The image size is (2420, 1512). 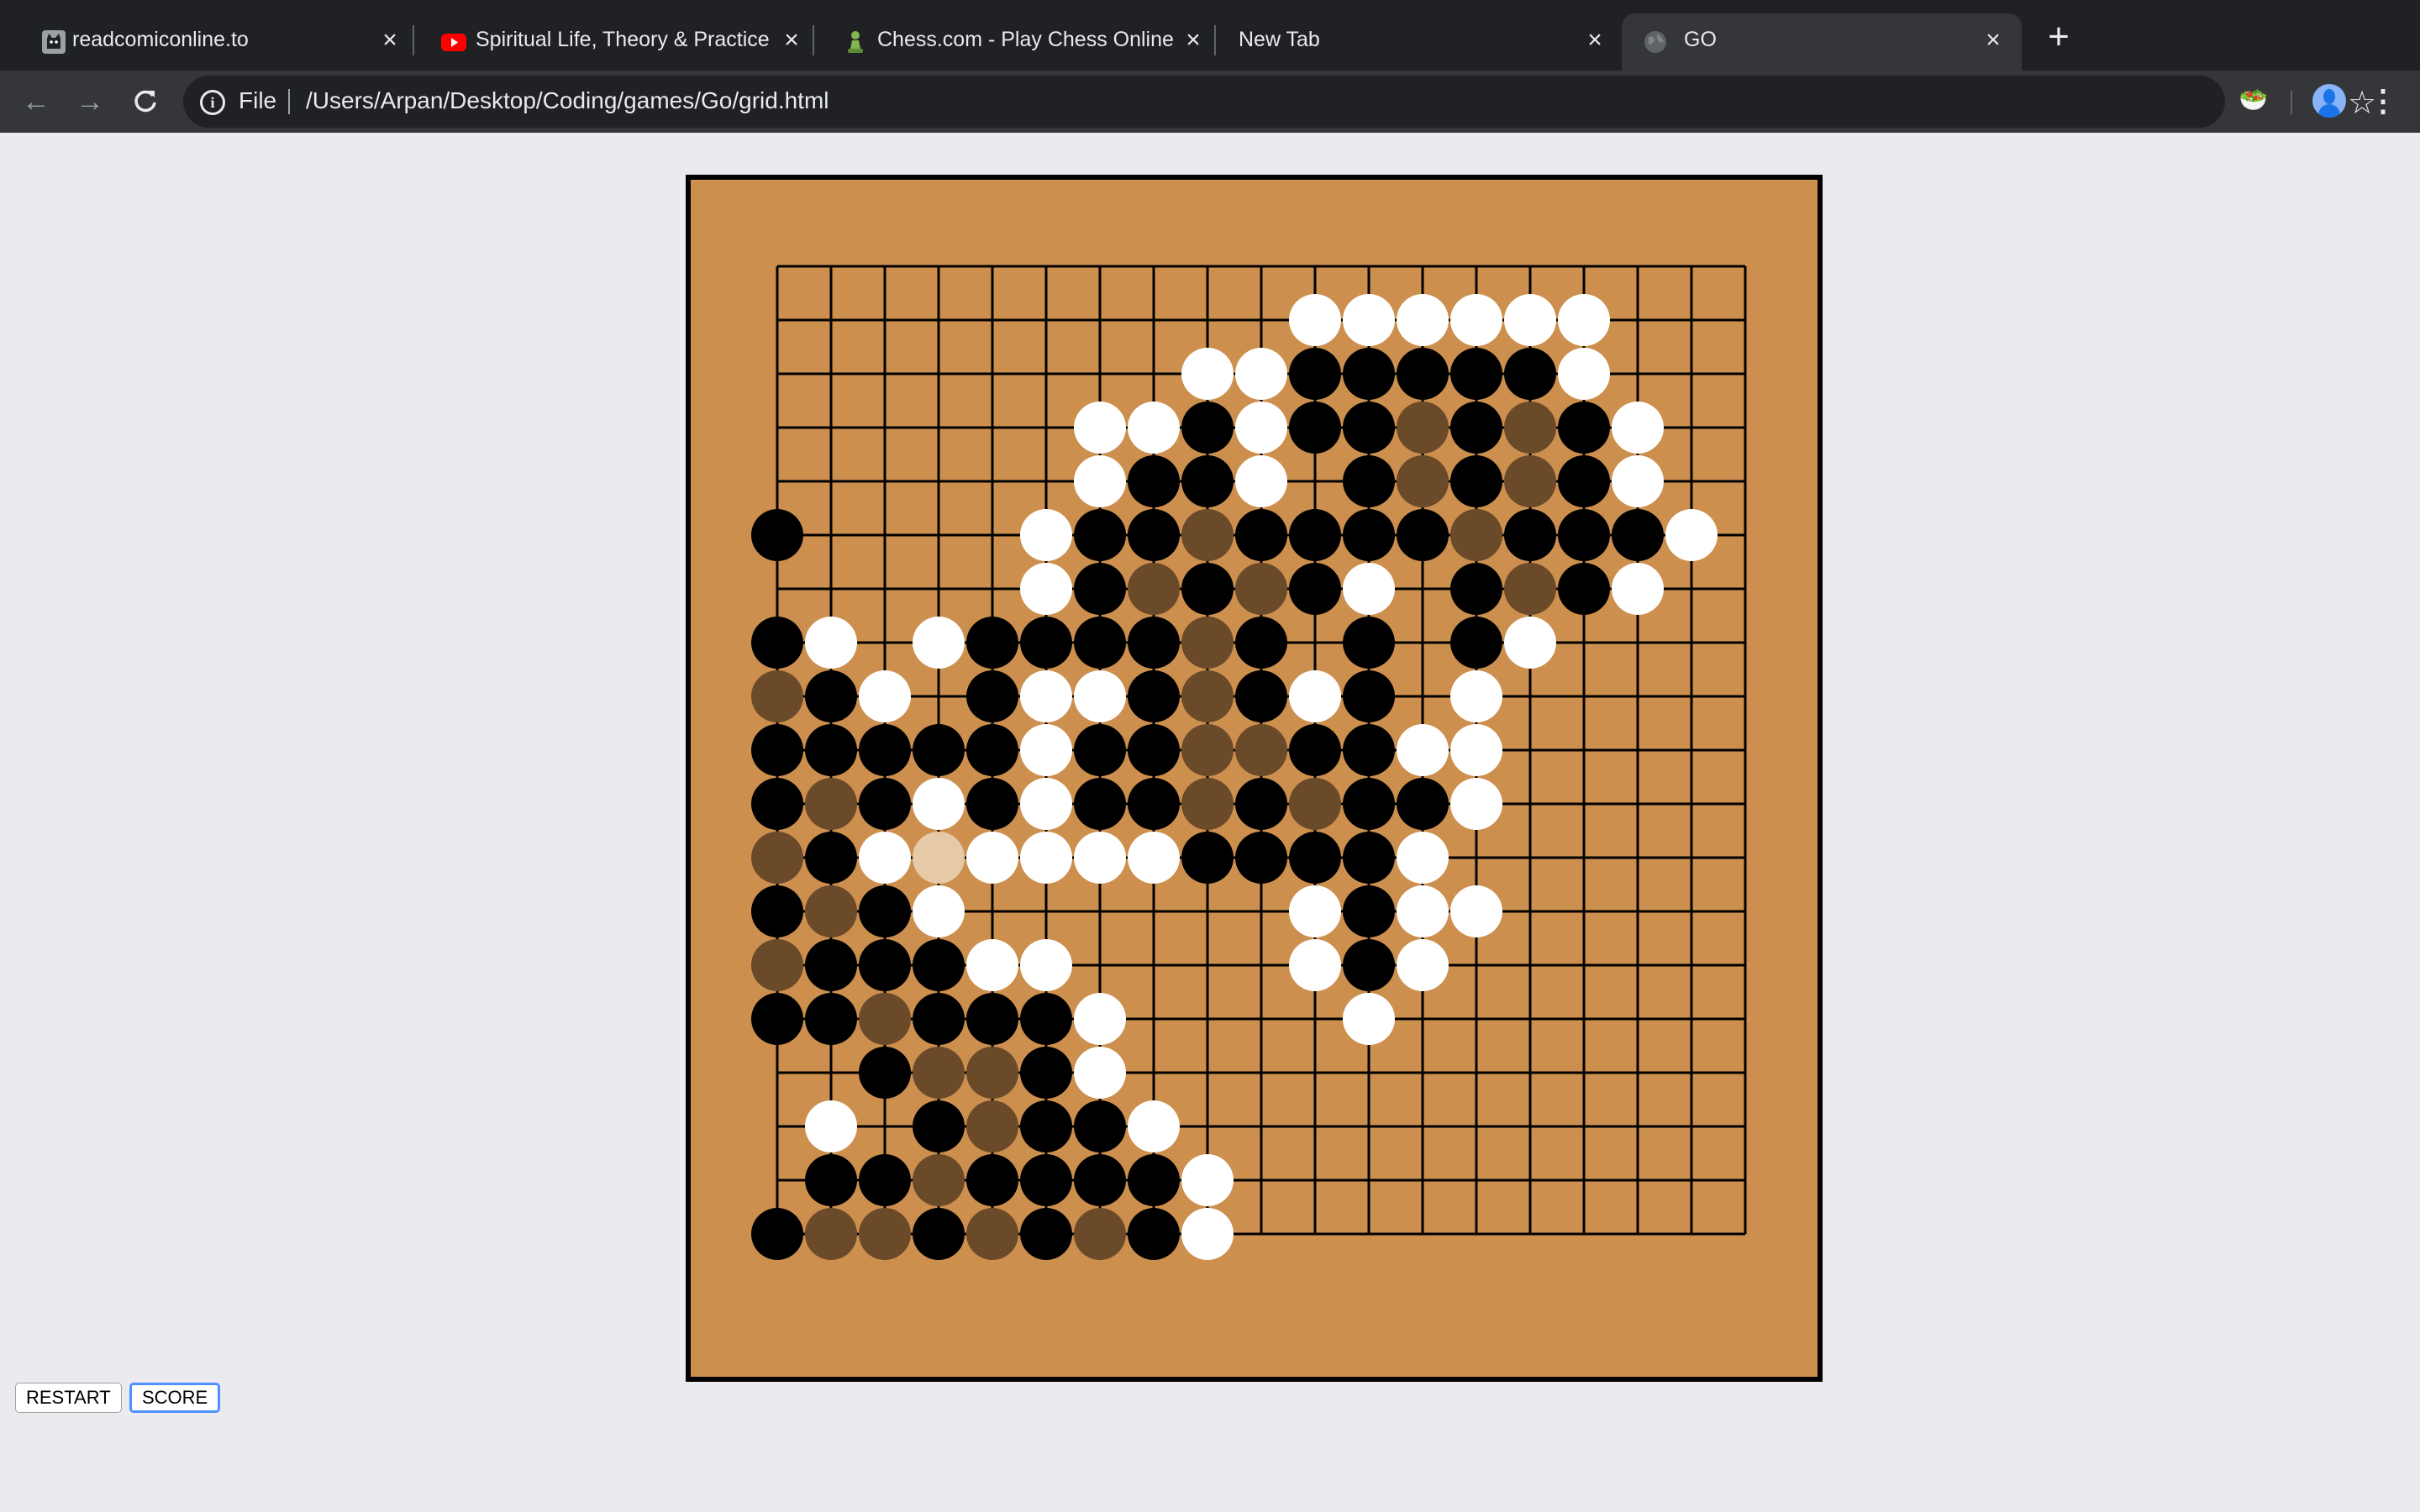 I want to click on more-menu-icon: ⋮, so click(x=2383, y=101).